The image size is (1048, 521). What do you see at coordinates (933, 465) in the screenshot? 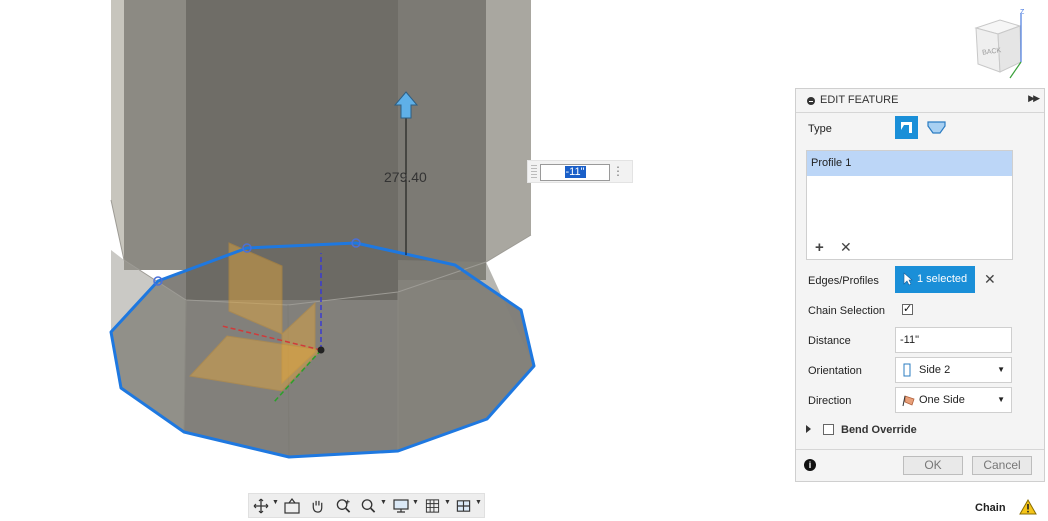
I see `ok-button: OK` at bounding box center [933, 465].